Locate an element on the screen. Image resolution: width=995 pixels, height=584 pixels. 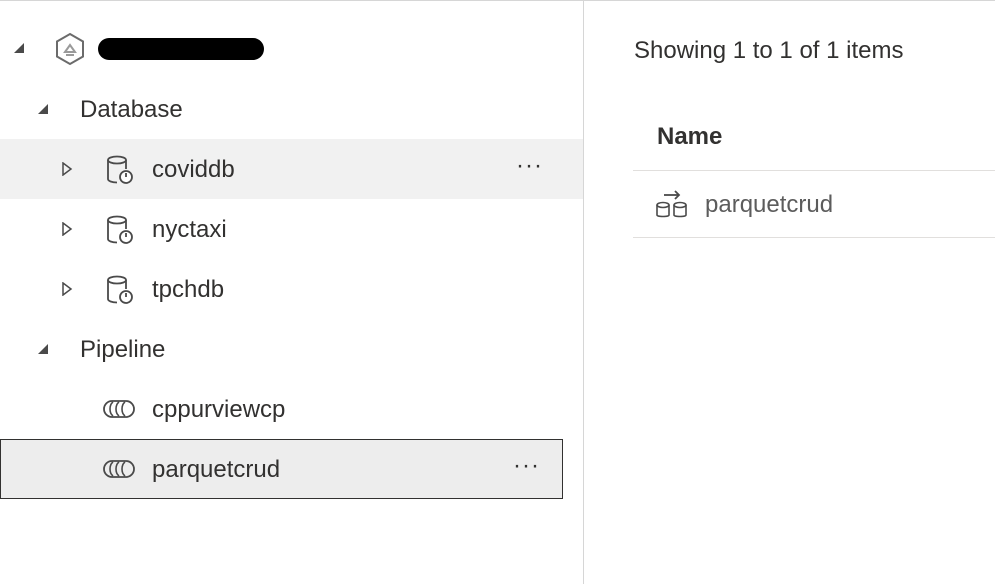
tree-item-label: tpchdb is located at coordinates (188, 289).